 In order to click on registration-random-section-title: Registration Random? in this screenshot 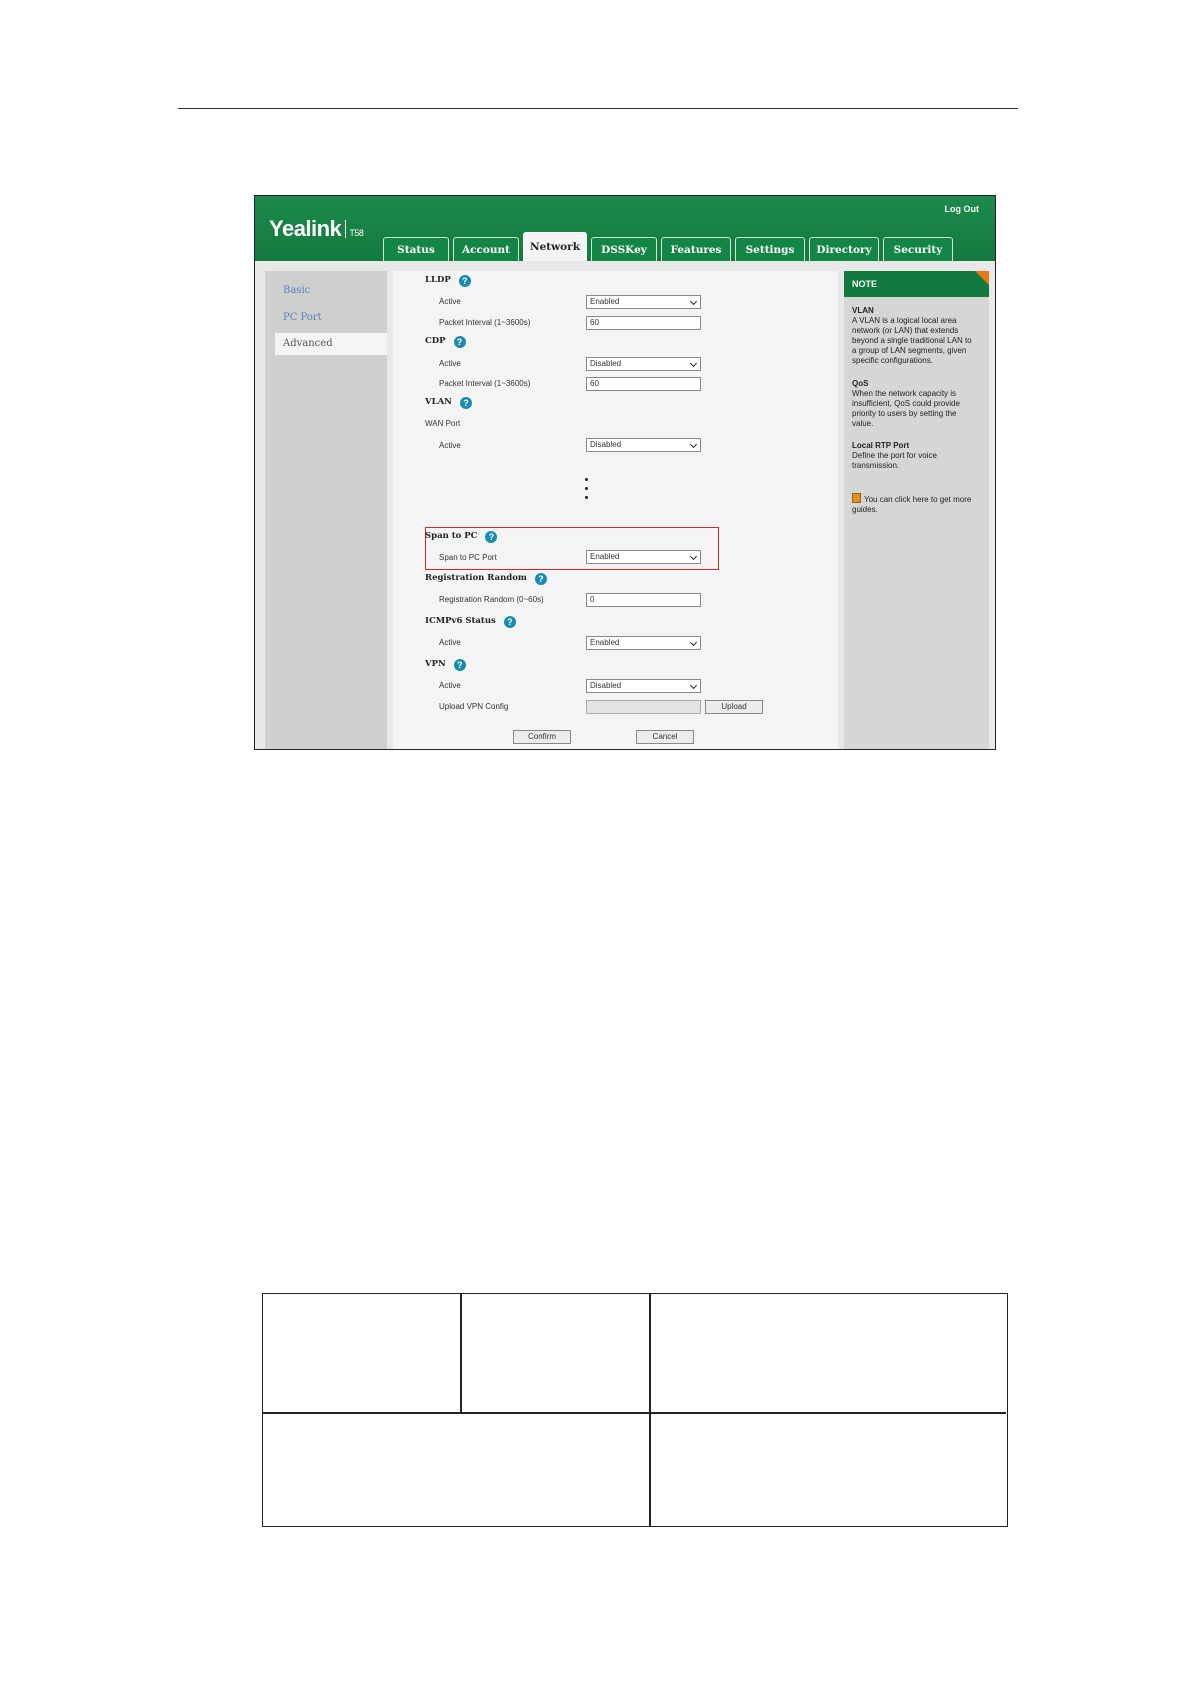, I will do `click(486, 579)`.